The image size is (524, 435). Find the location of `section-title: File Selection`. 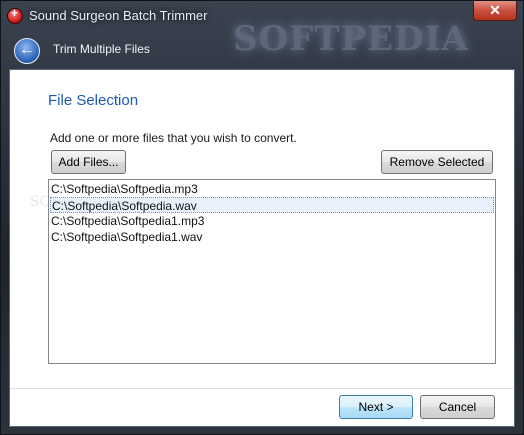

section-title: File Selection is located at coordinates (93, 100).